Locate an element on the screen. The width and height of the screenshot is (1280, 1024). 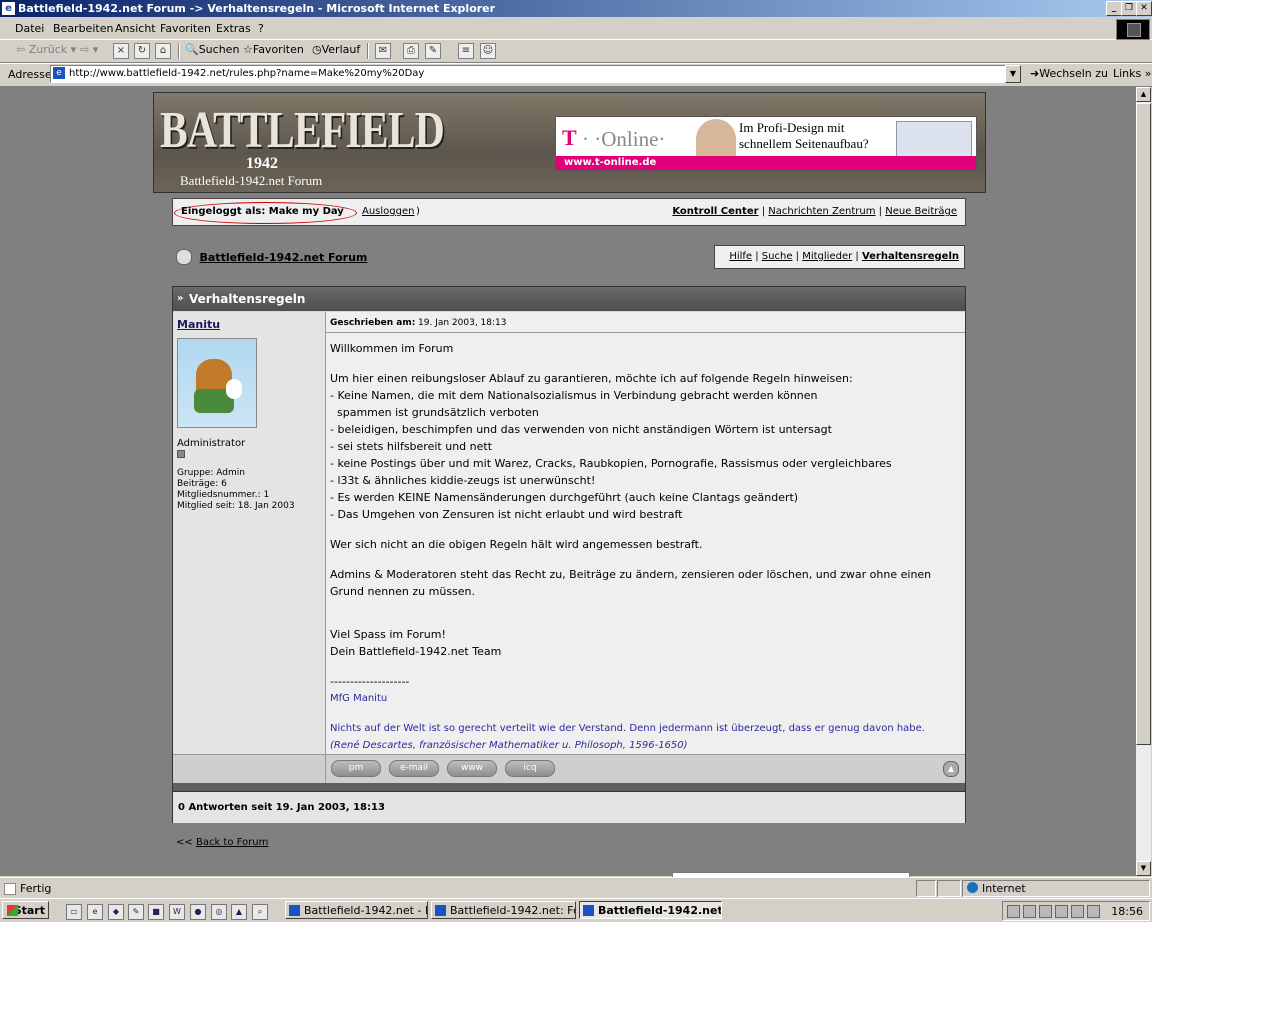
author-group: Gruppe: Admin is located at coordinates (211, 473).